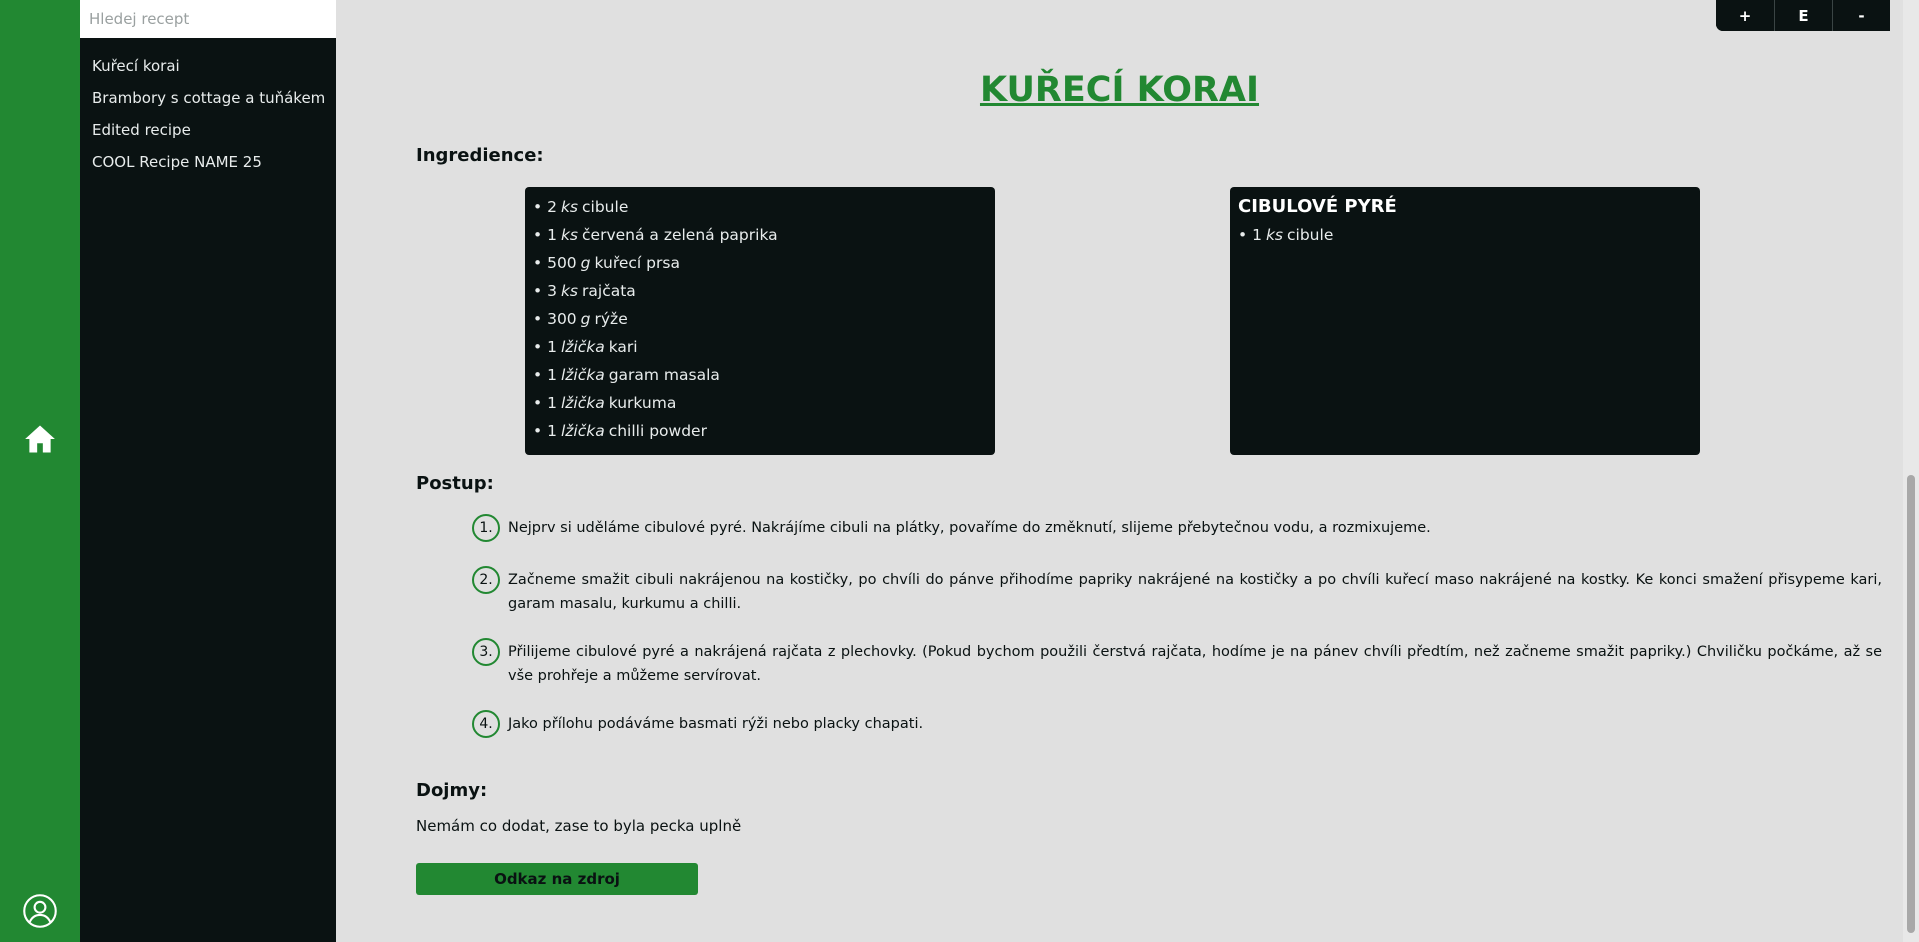 This screenshot has width=1919, height=942. I want to click on step-number: 1., so click(486, 528).